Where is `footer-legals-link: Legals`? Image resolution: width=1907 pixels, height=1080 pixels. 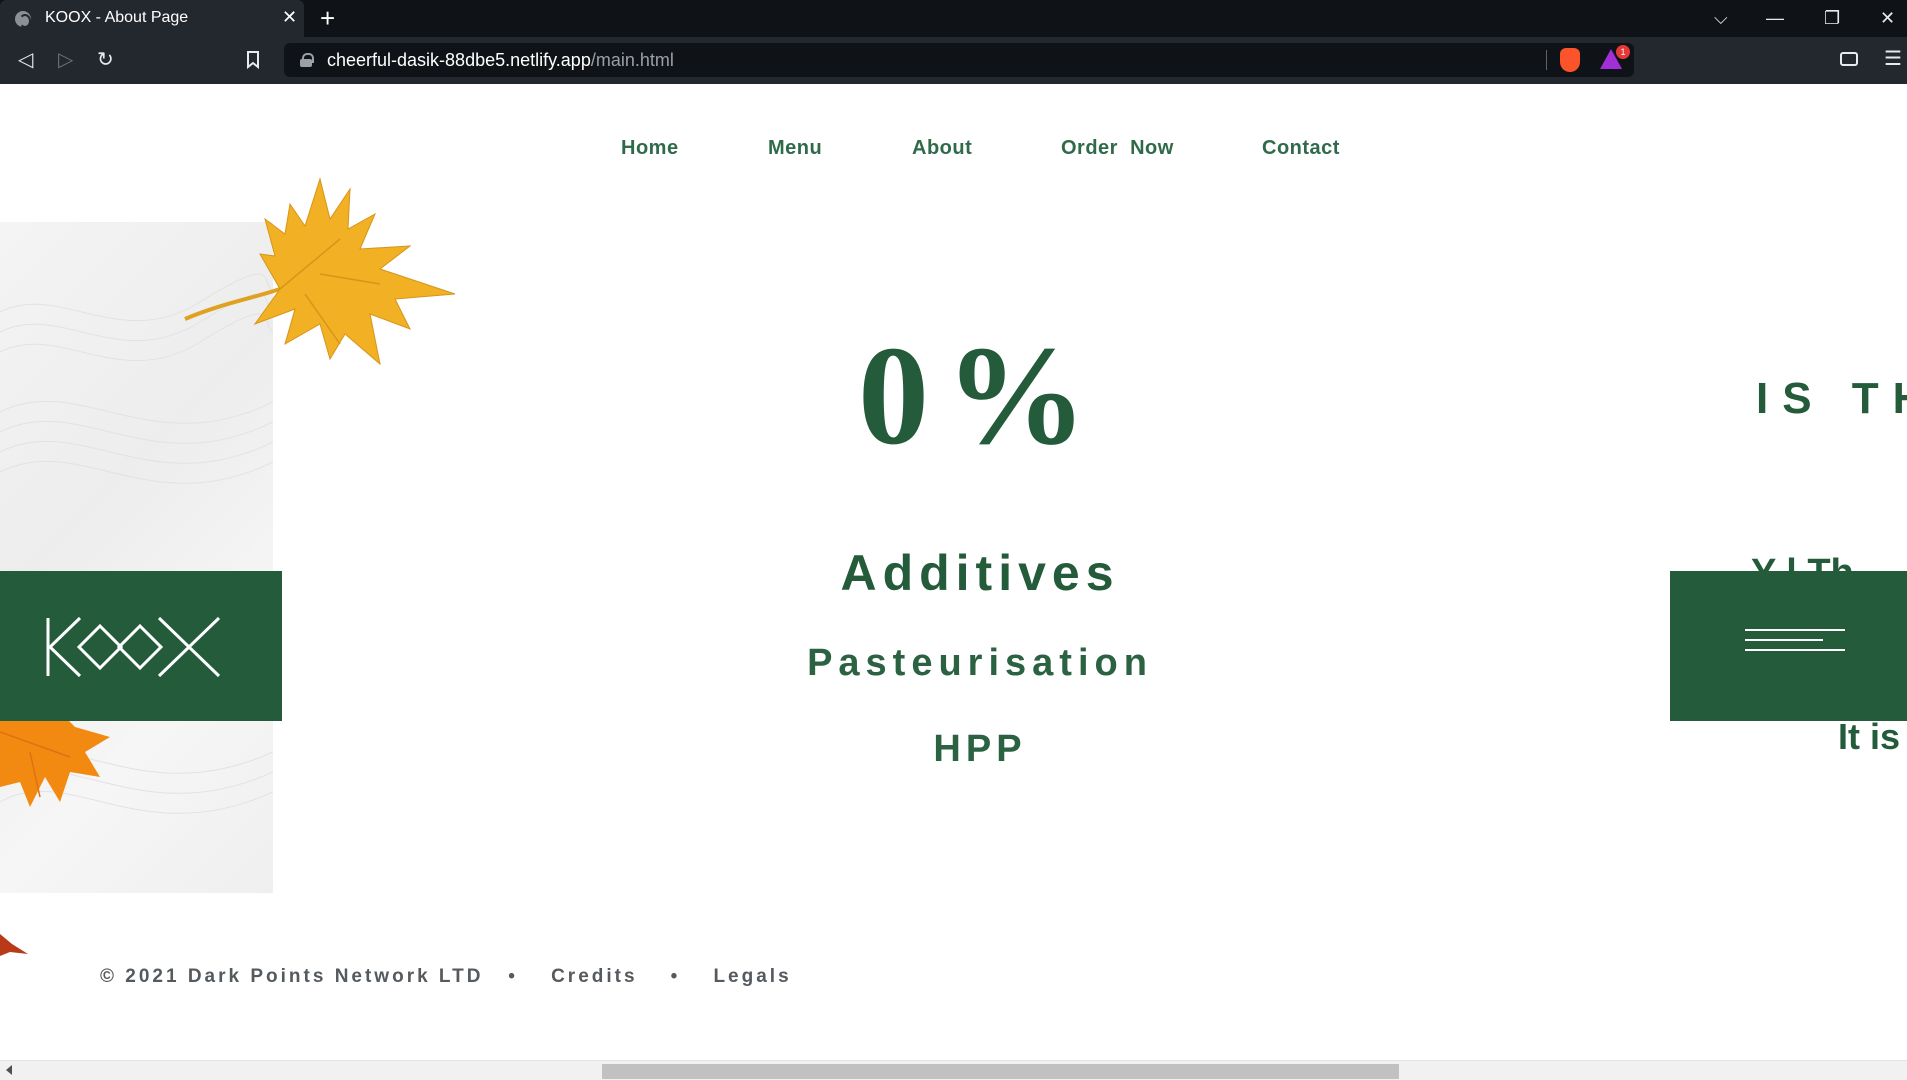
footer-legals-link: Legals is located at coordinates (752, 976).